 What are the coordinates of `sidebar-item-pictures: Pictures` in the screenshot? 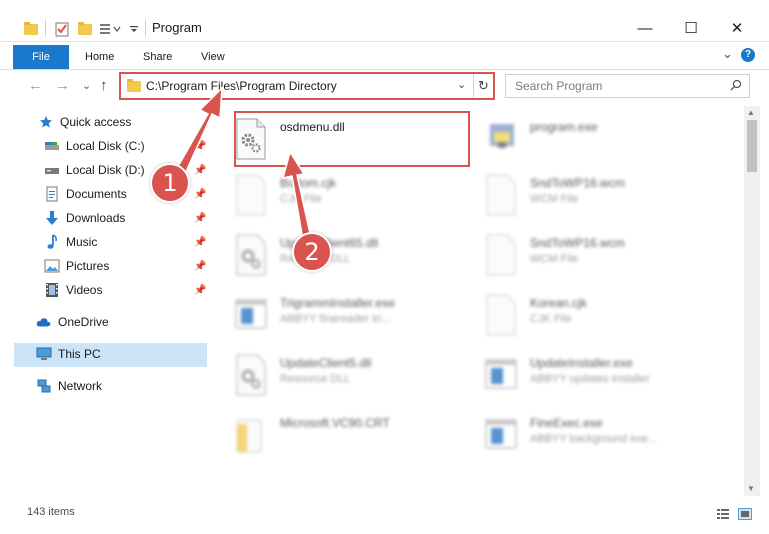 It's located at (76, 266).